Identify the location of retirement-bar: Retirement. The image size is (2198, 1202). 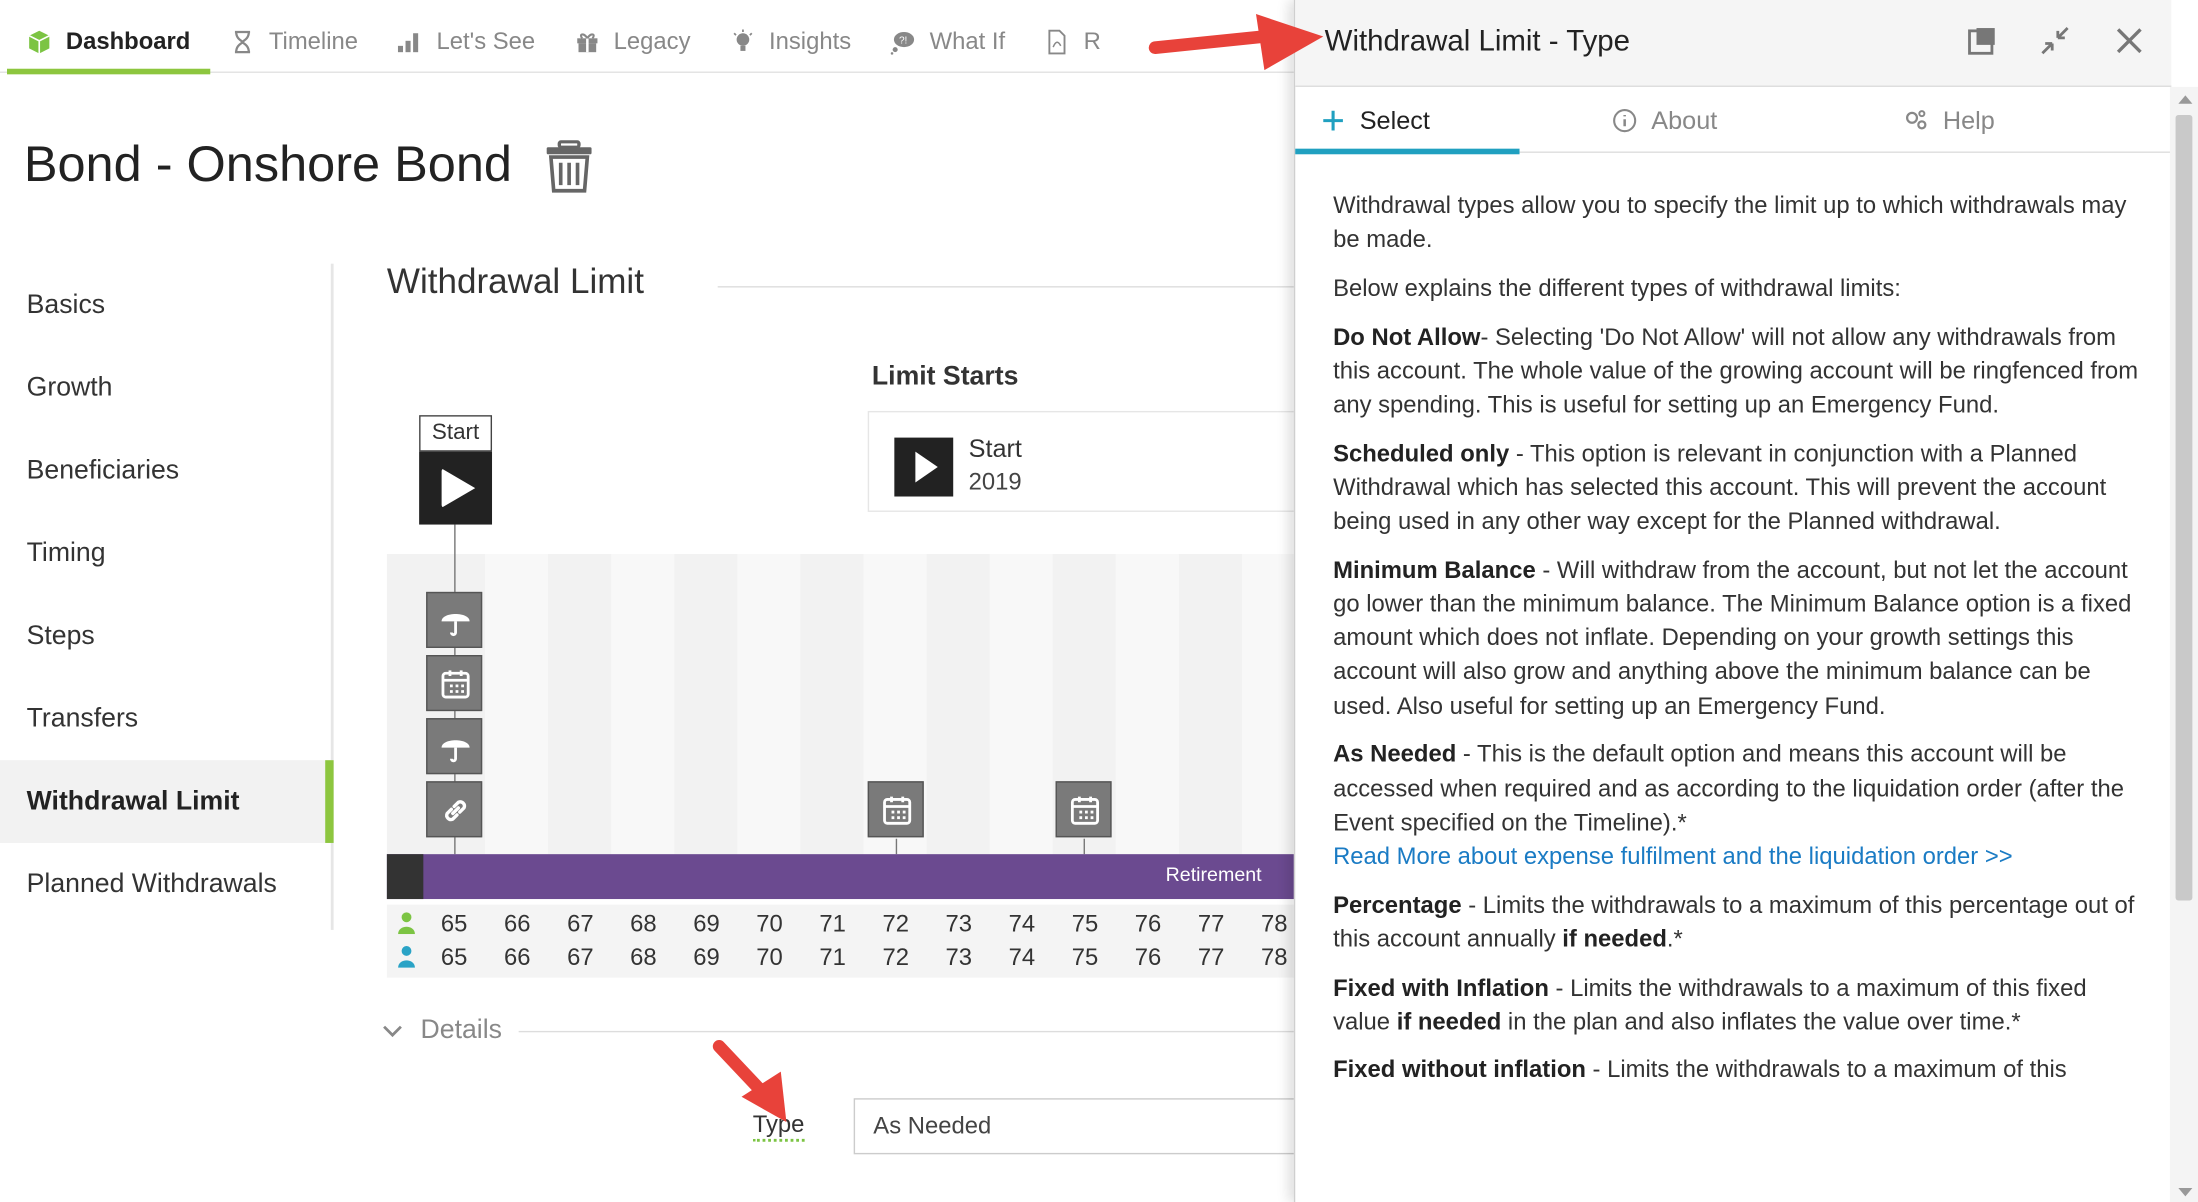
(849, 877).